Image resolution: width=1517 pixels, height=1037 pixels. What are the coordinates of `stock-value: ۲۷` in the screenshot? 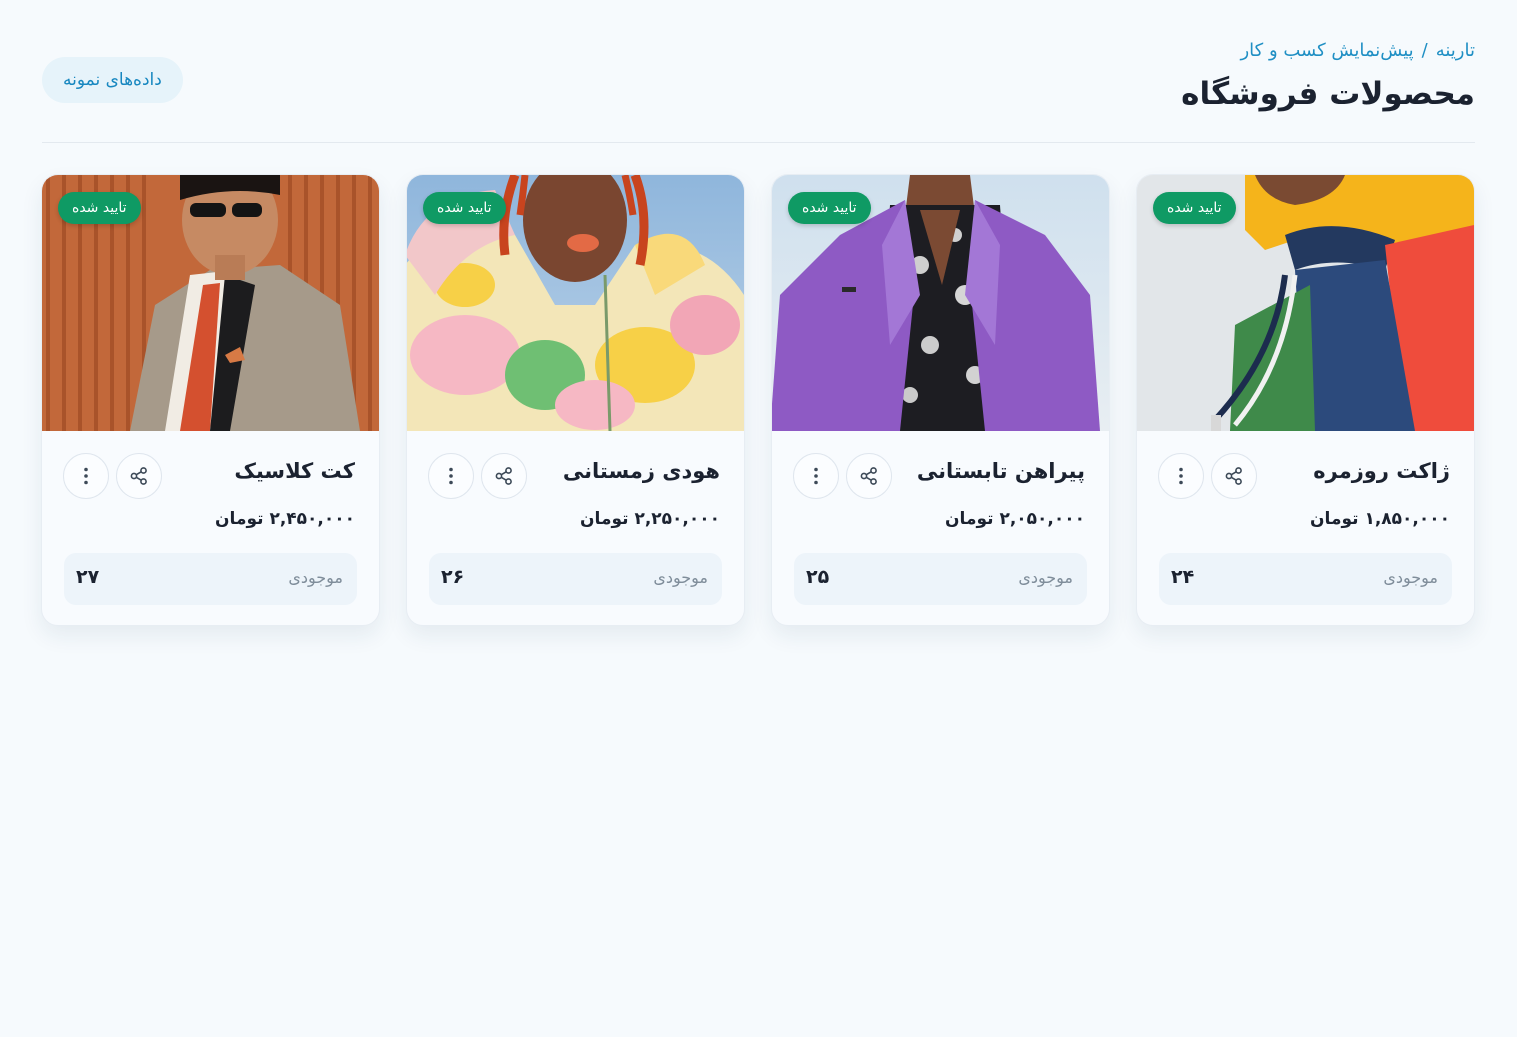 It's located at (88, 577).